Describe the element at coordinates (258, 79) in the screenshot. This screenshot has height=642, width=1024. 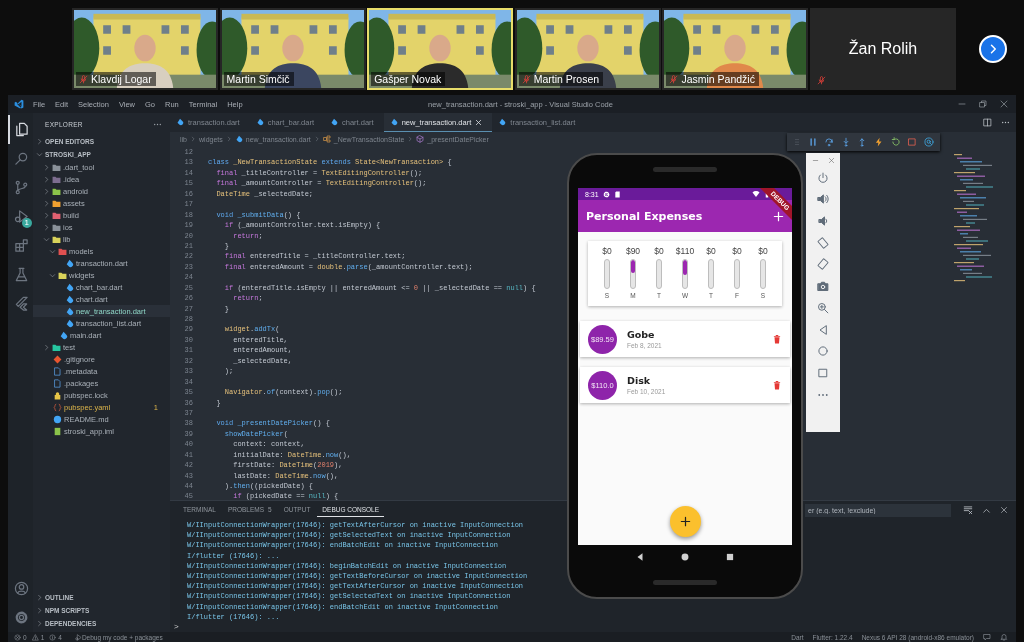
I see `participant-name: Martin Simčič` at that location.